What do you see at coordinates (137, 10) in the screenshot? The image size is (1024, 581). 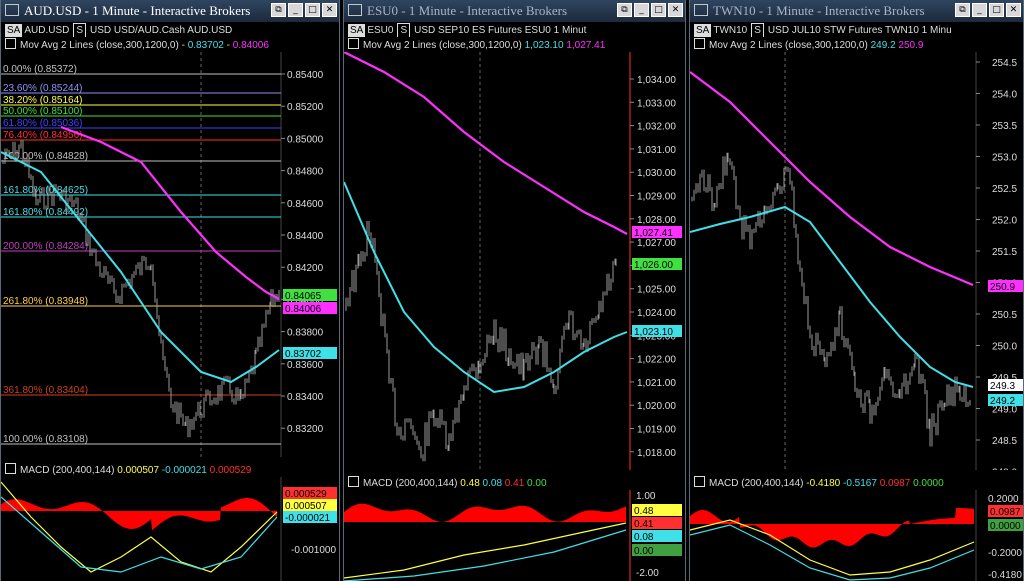 I see `window-title: AUD.USD - 1 Minute - Interactive Brokers` at bounding box center [137, 10].